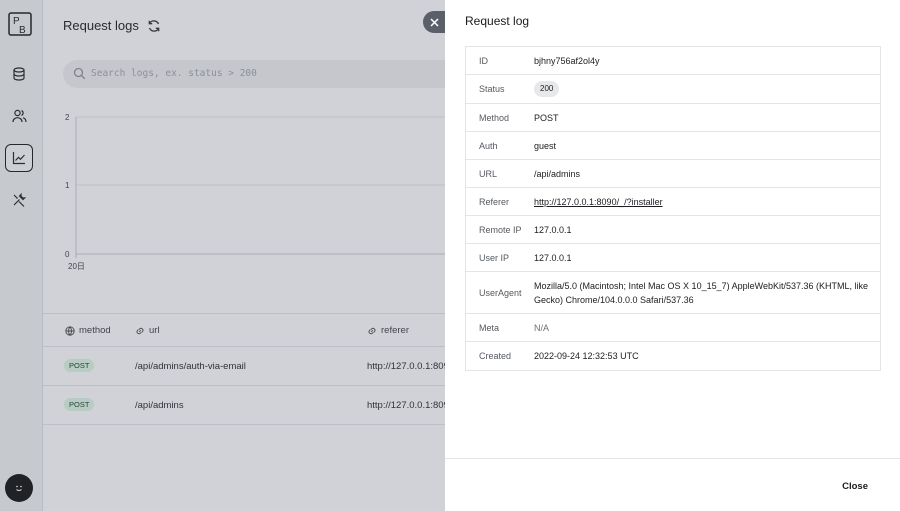 This screenshot has height=511, width=900. What do you see at coordinates (673, 356) in the screenshot?
I see `detail-row-created: Created 2022-09-24 12:32:53 UTC` at bounding box center [673, 356].